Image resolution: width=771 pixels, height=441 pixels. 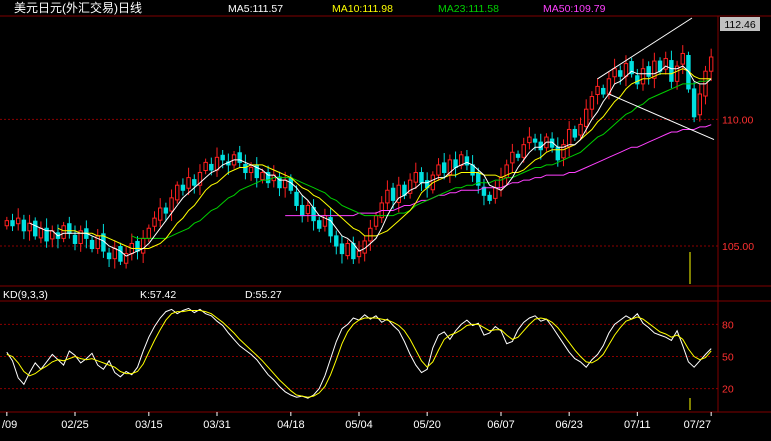 I want to click on kd-title: KD(9,3,3), so click(x=25, y=295).